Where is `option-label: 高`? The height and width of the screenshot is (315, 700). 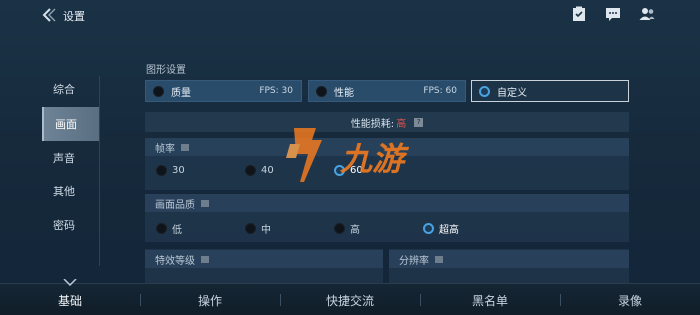
option-label: 高 is located at coordinates (355, 230).